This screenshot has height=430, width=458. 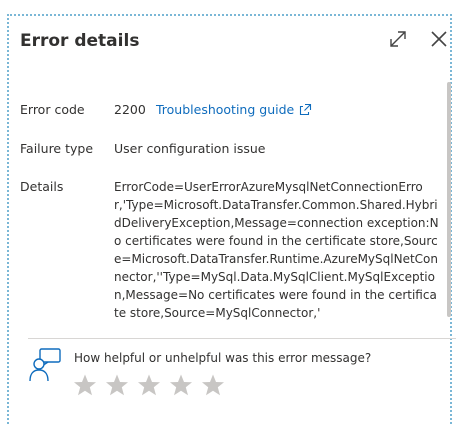 I want to click on open-external-icon, so click(x=306, y=109).